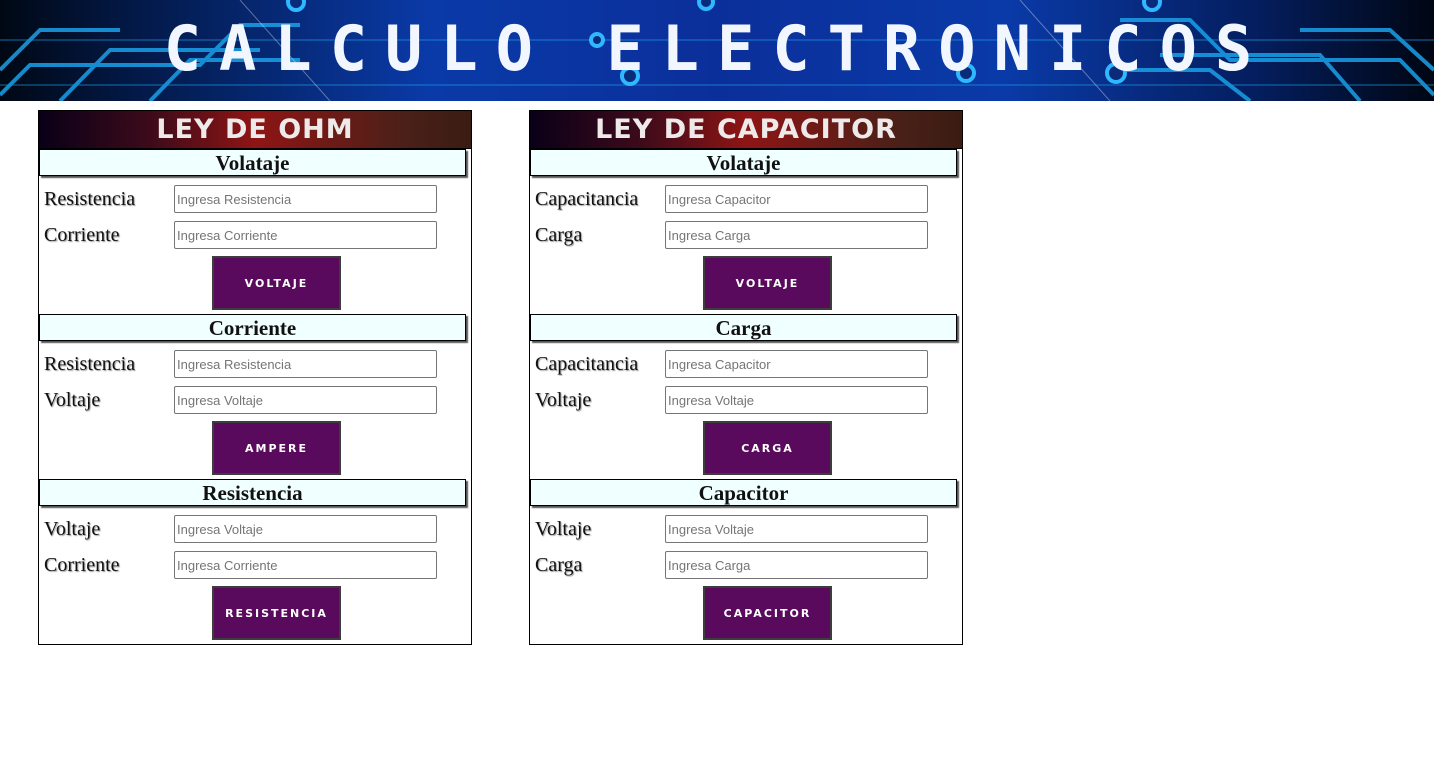 Image resolution: width=1434 pixels, height=764 pixels. I want to click on ohm-current-section: Corriente Resistencia Voltaje AMPERE, so click(255, 396).